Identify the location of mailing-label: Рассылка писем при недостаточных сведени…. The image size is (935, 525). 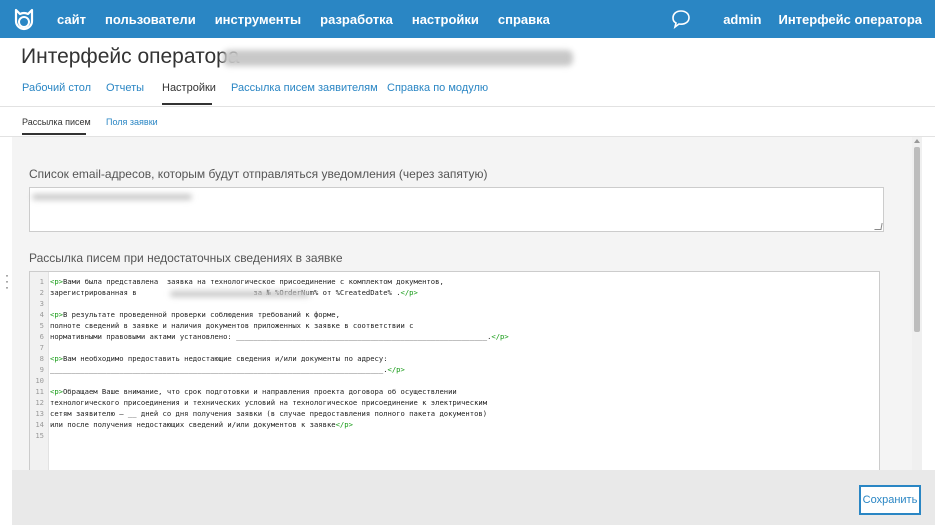
(186, 258).